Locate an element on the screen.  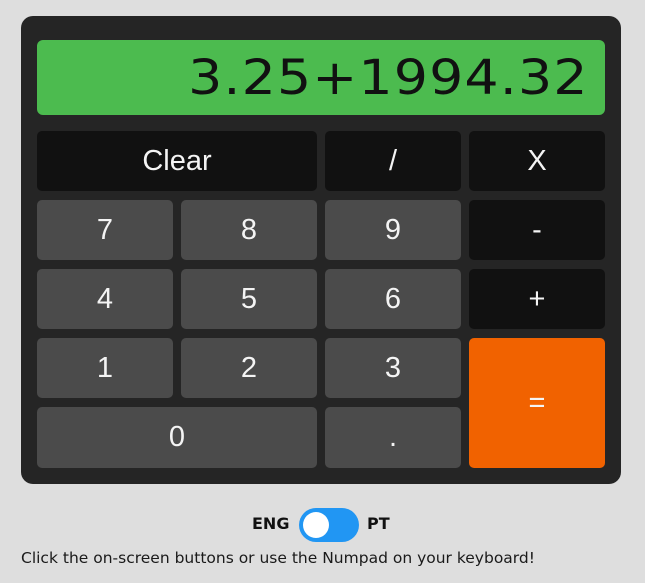
language-label-eng: ENG is located at coordinates (271, 523).